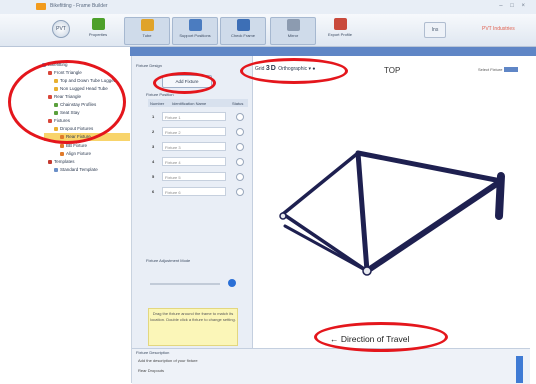 Image resolution: width=536 pixels, height=384 pixels. I want to click on export-profile-button-label: Export Profile, so click(339, 34).